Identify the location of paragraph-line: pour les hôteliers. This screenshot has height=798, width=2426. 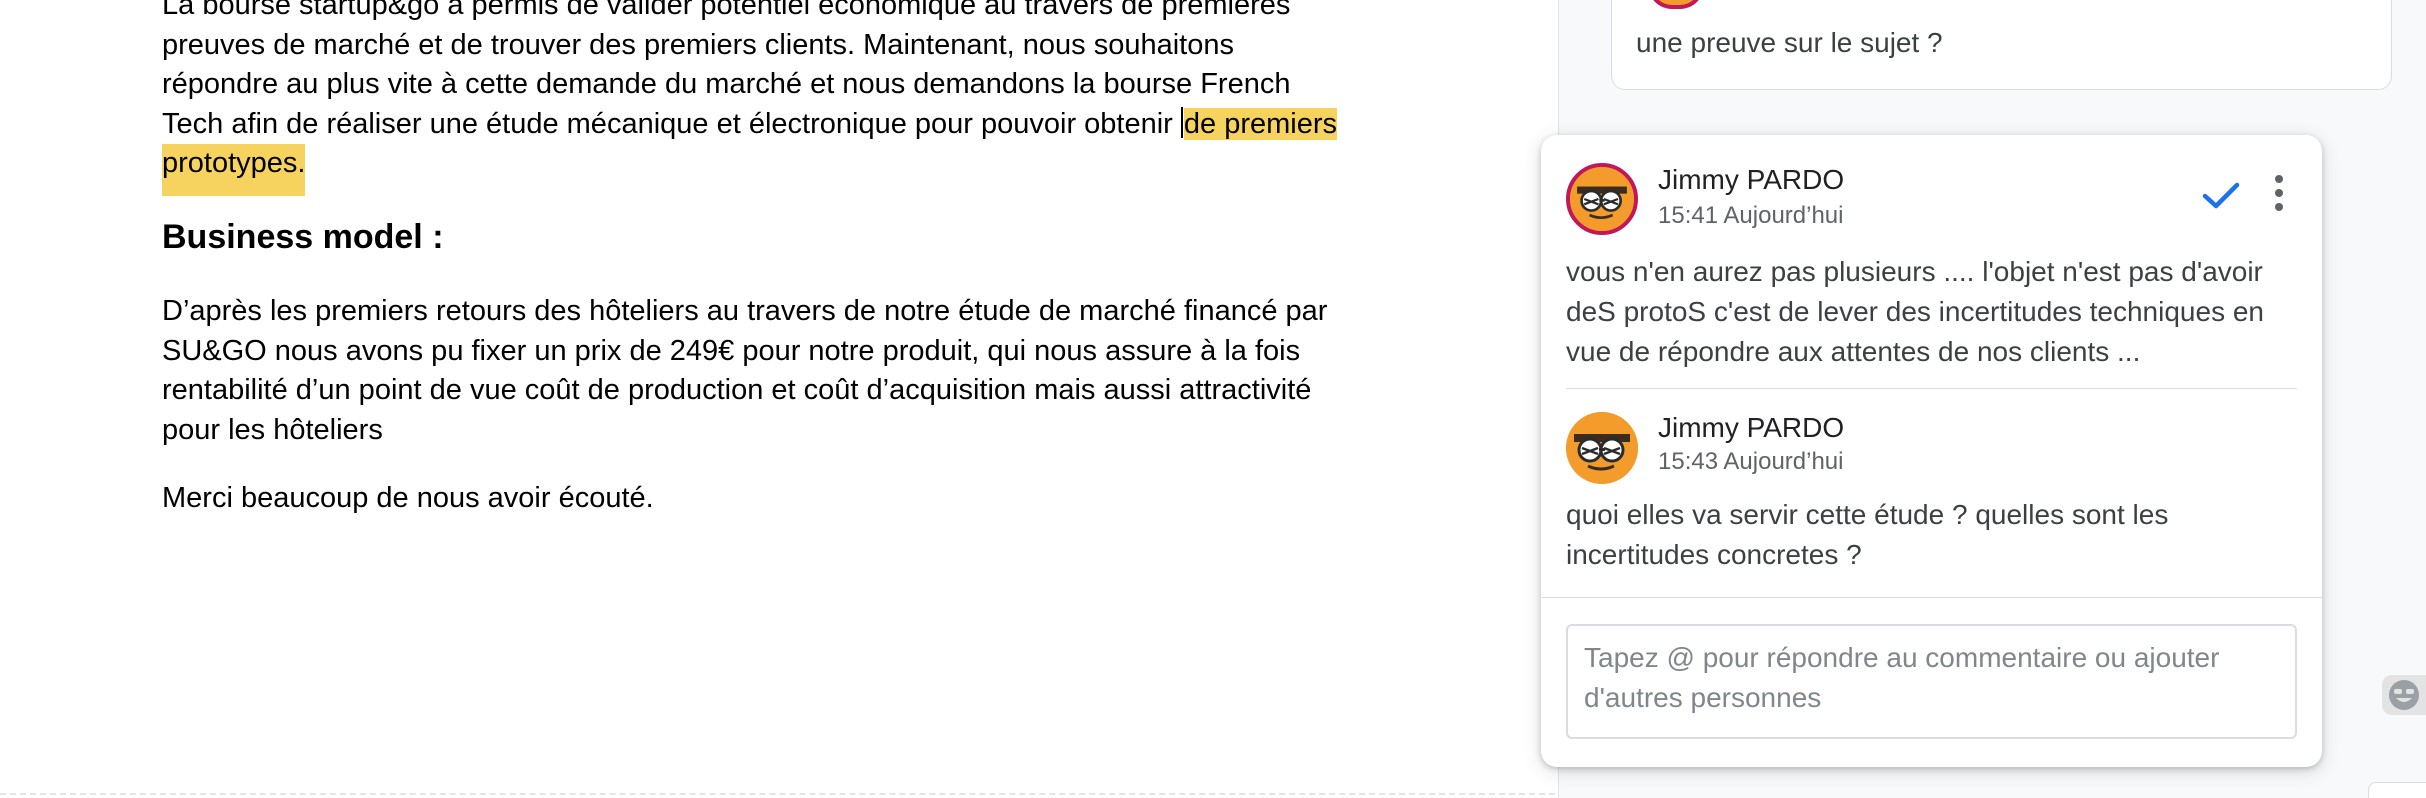
(272, 429).